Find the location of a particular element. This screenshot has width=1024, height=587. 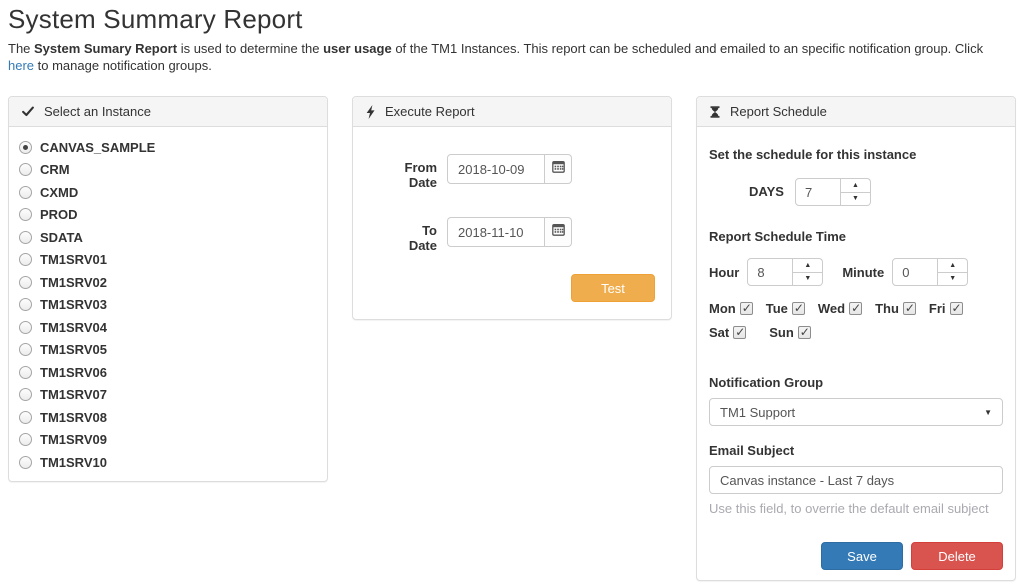

hour-spinner: ▲ ▼ is located at coordinates (785, 272).